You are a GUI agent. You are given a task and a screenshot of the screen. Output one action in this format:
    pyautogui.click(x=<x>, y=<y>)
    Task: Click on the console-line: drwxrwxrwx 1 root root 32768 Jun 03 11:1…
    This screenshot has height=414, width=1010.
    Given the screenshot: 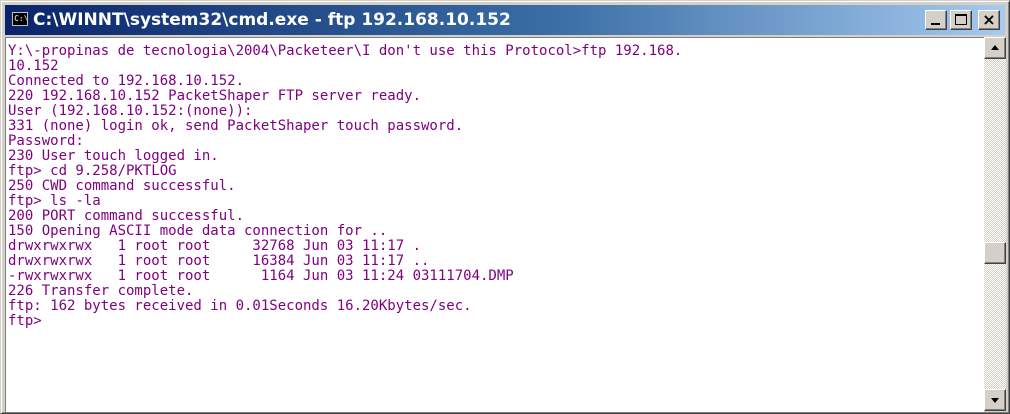 What is the action you would take?
    pyautogui.click(x=215, y=246)
    